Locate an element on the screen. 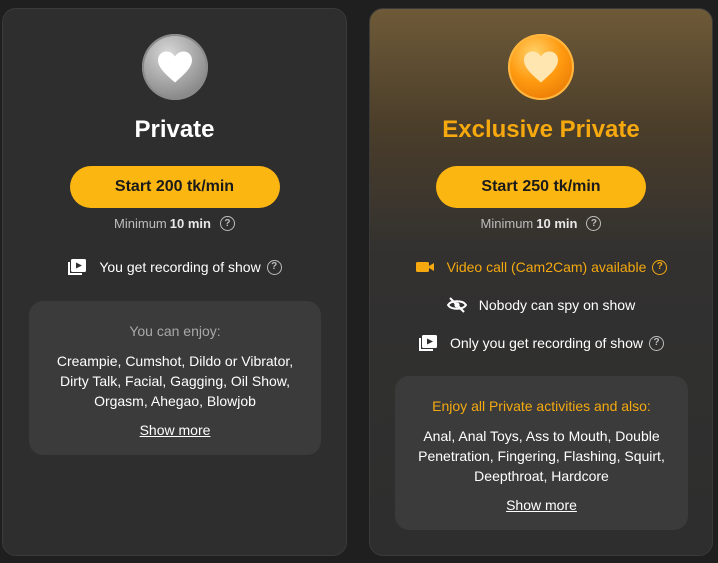  start-exclusive-button: Start 250 tk/min is located at coordinates (541, 187).